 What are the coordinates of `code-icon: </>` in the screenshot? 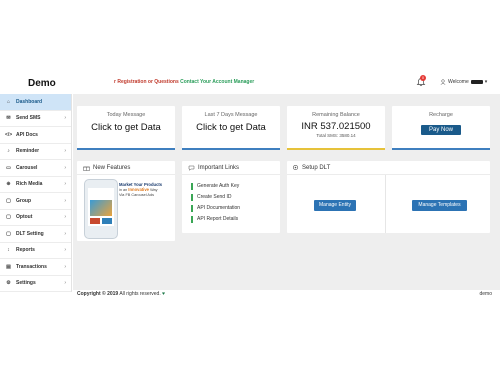 It's located at (9, 134).